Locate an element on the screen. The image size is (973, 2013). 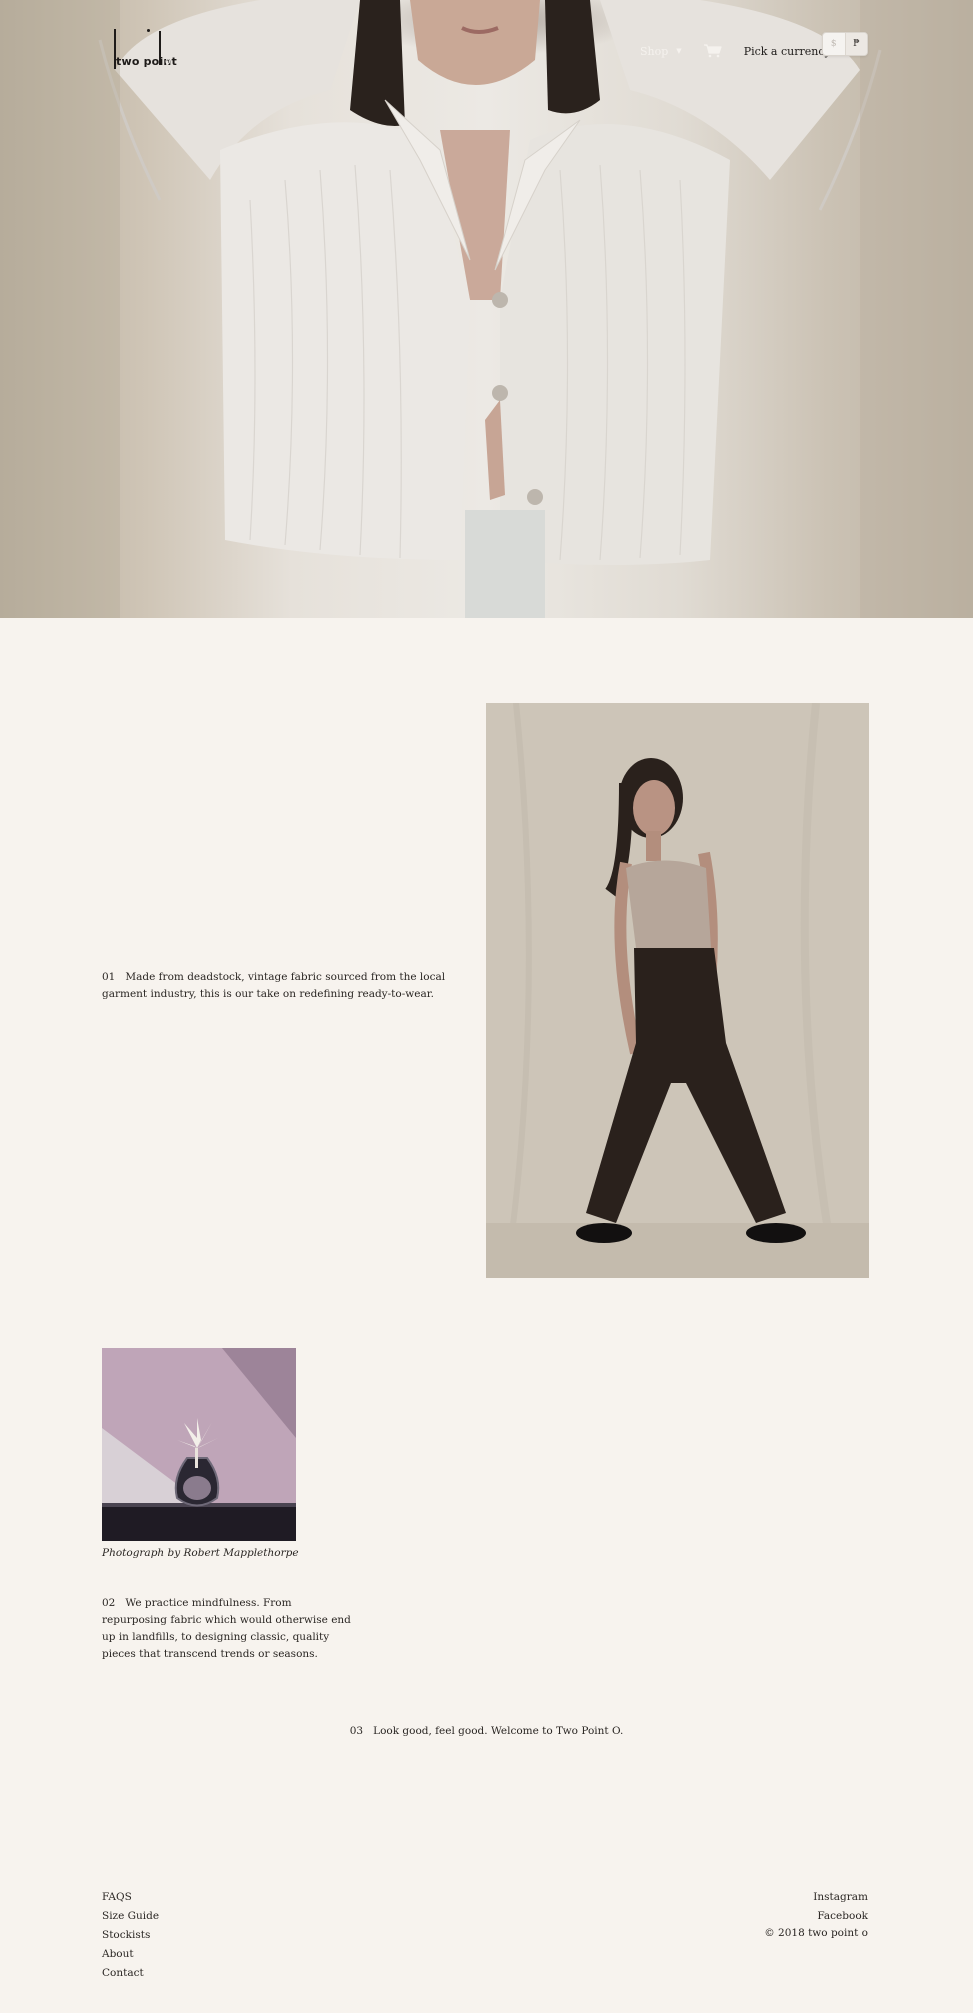
currency-label: Pick a currency: is located at coordinates (789, 51).